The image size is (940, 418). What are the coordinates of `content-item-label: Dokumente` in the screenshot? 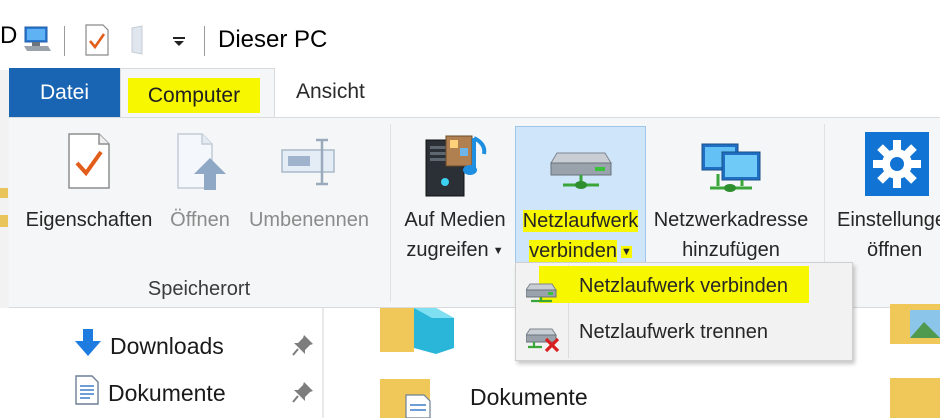 It's located at (529, 397).